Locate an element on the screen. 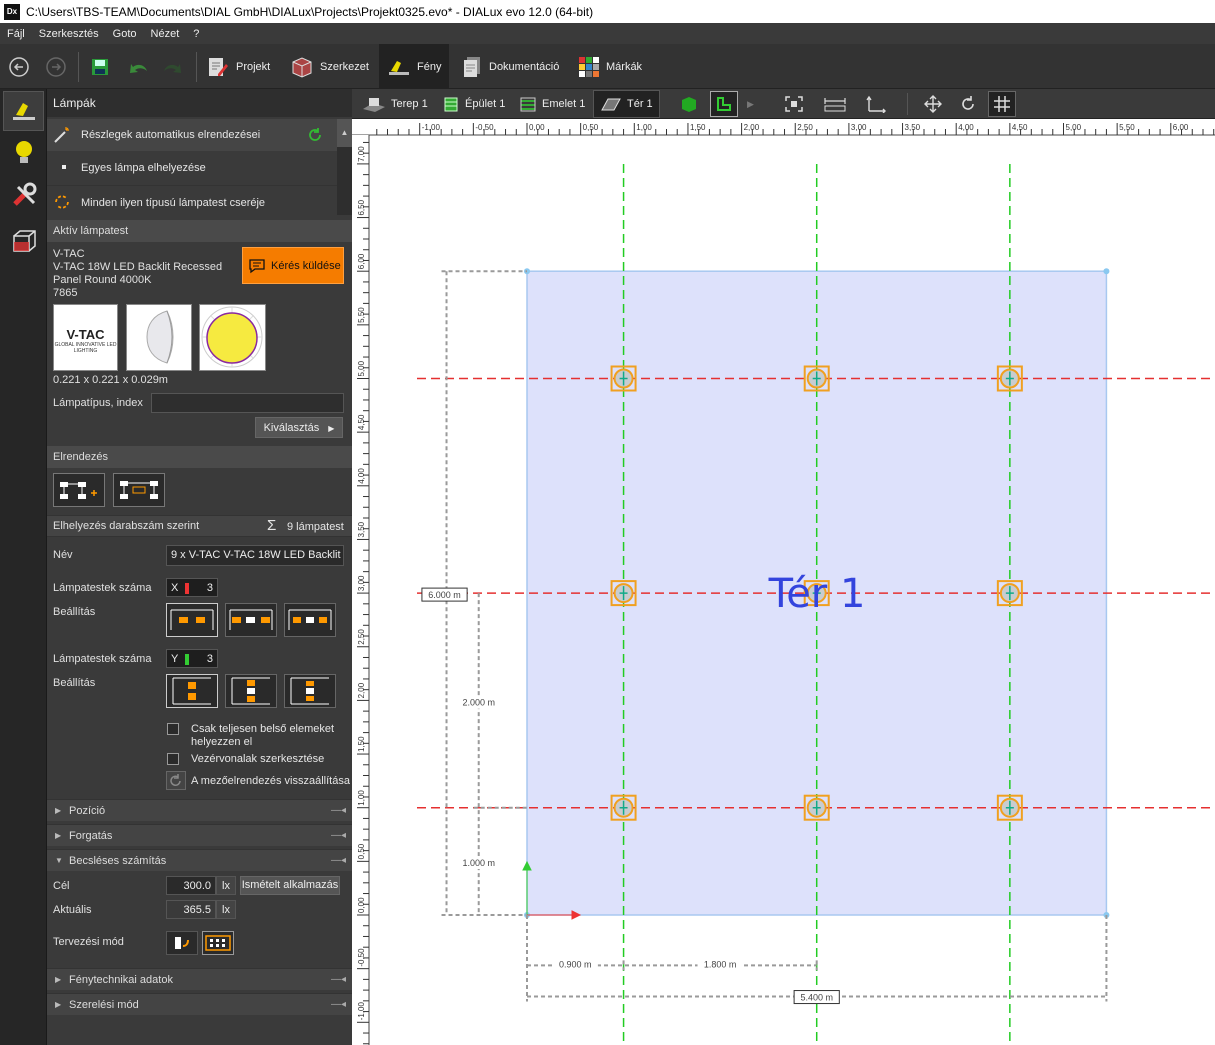  auto-arrangement-tool: Részlegek automatikus elrendezései is located at coordinates (192, 135).